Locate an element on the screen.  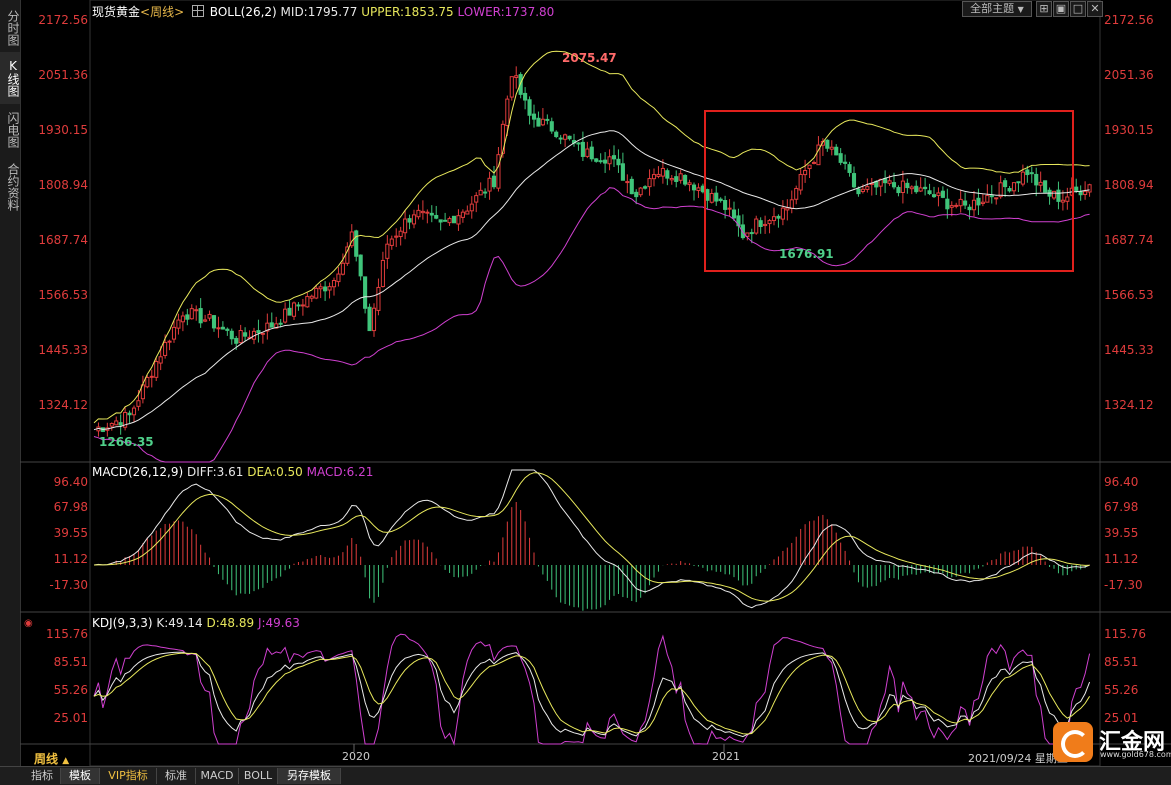
price-axis-right-label: 1930.15 is located at coordinates (1129, 130).